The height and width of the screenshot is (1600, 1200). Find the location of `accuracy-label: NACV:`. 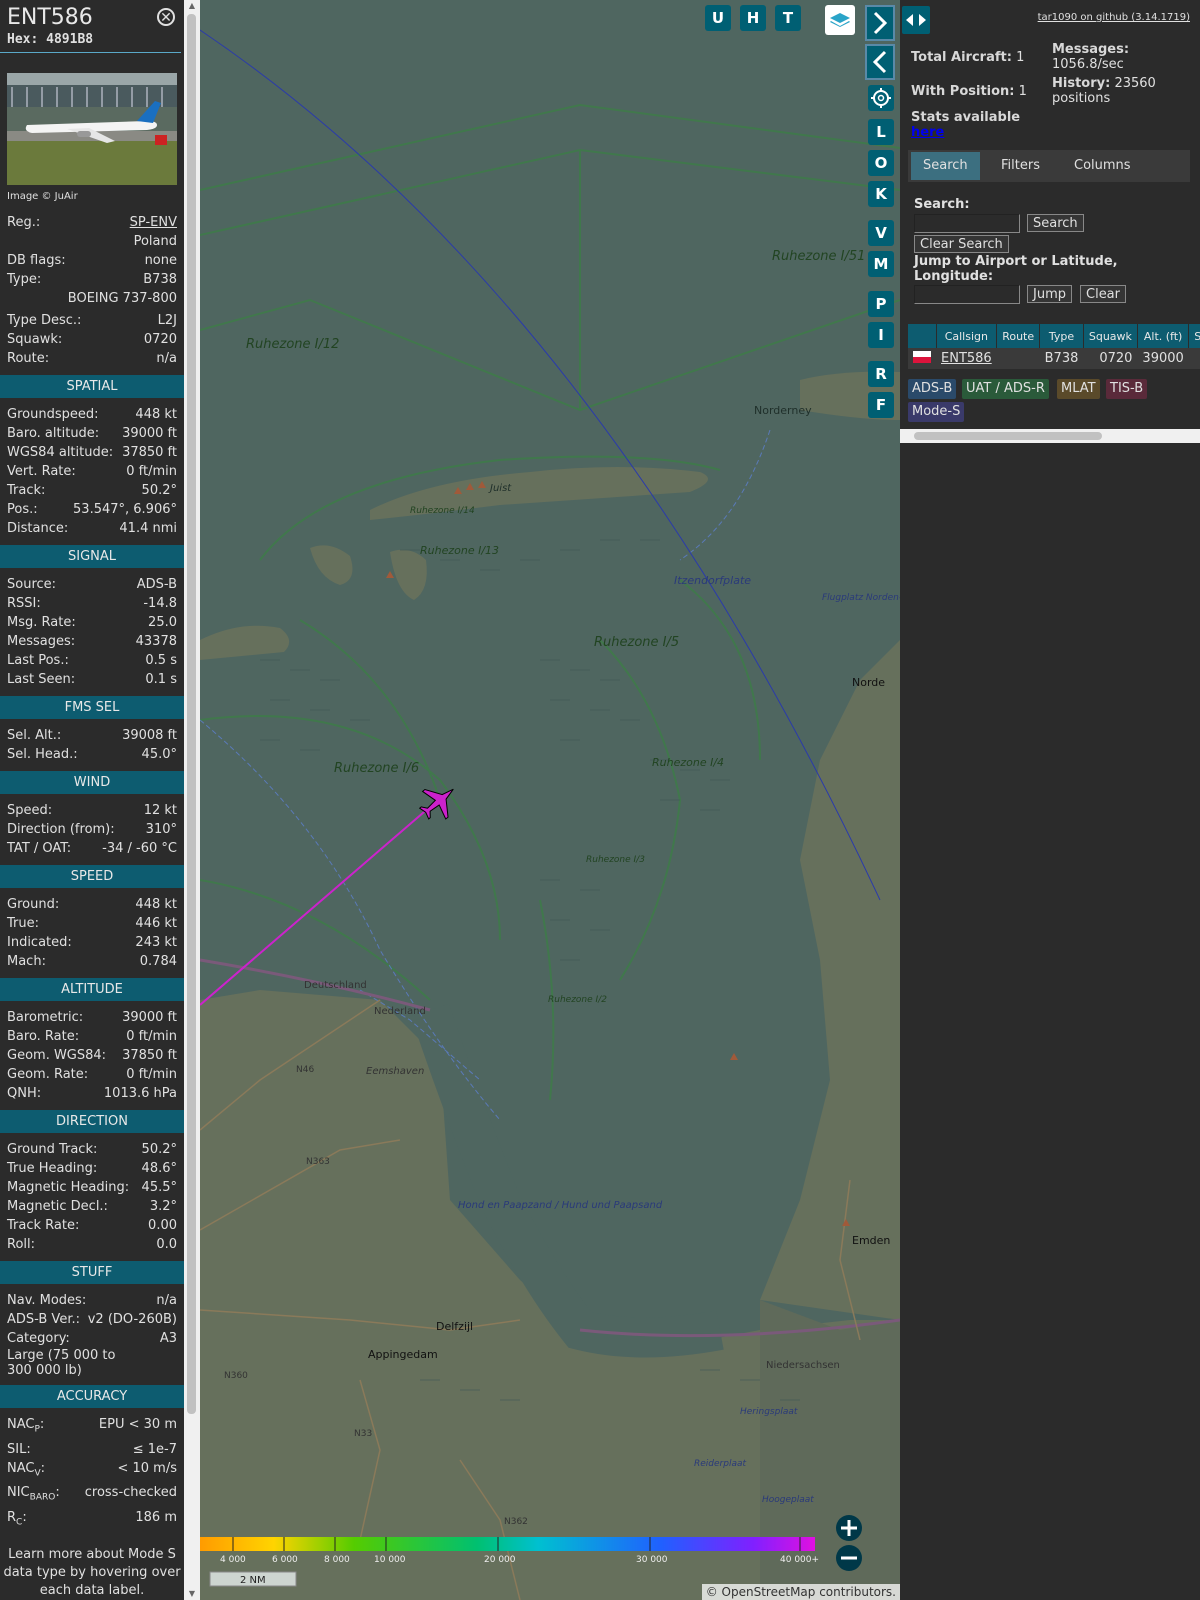

accuracy-label: NACV: is located at coordinates (26, 1471).